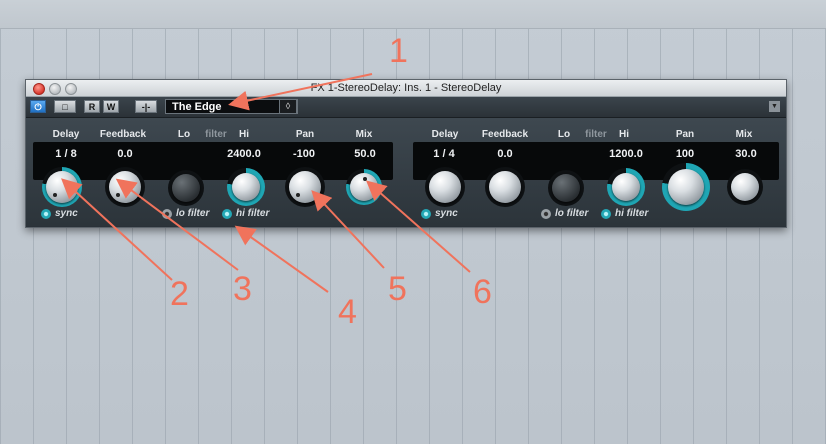 The image size is (826, 444). Describe the element at coordinates (347, 312) in the screenshot. I see `annotation-label-4: 4` at that location.